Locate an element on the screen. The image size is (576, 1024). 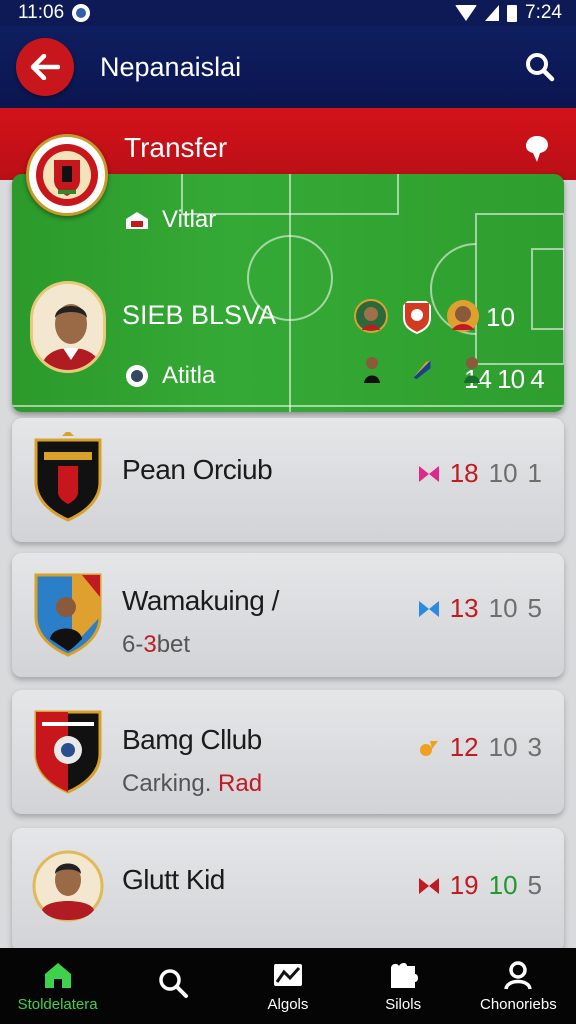
app-title: Nepanaislai is located at coordinates (171, 66).